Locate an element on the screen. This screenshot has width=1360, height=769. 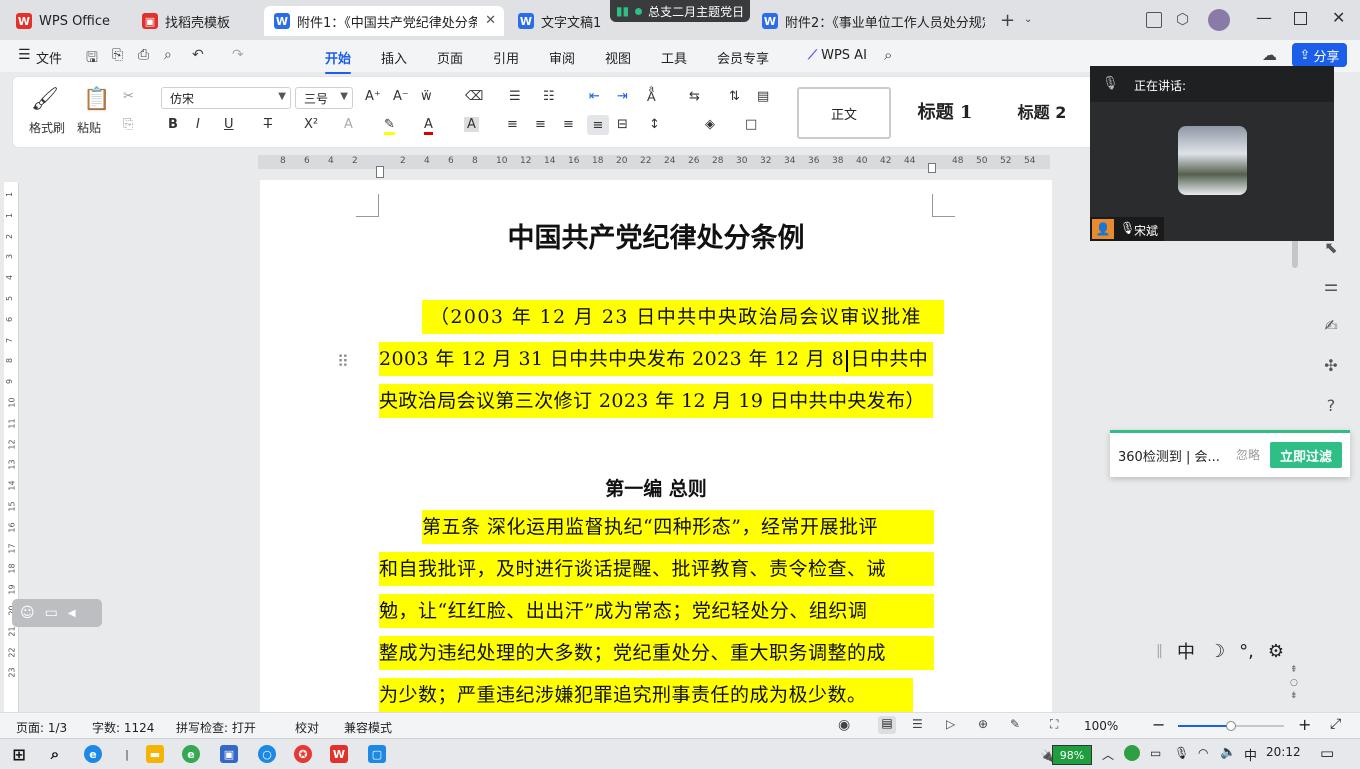
half-width-icon: ☽ is located at coordinates (1217, 651).